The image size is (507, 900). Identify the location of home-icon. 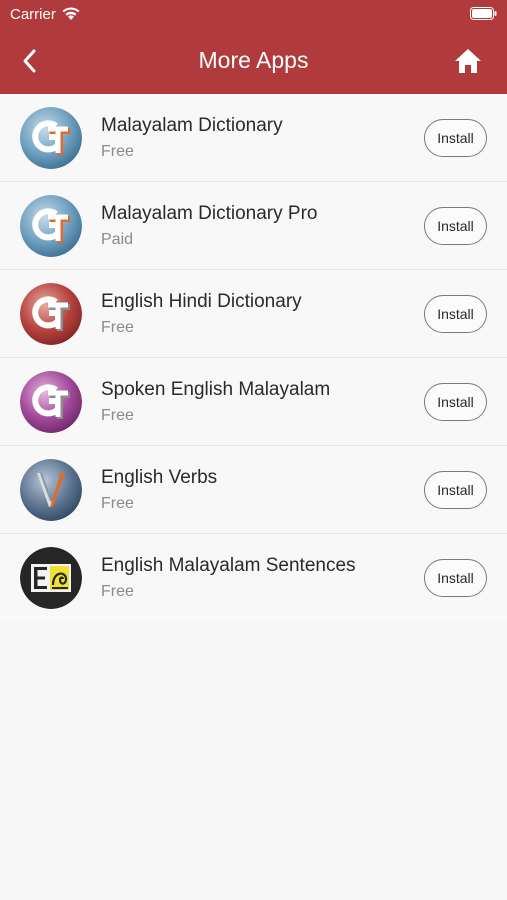
(468, 61).